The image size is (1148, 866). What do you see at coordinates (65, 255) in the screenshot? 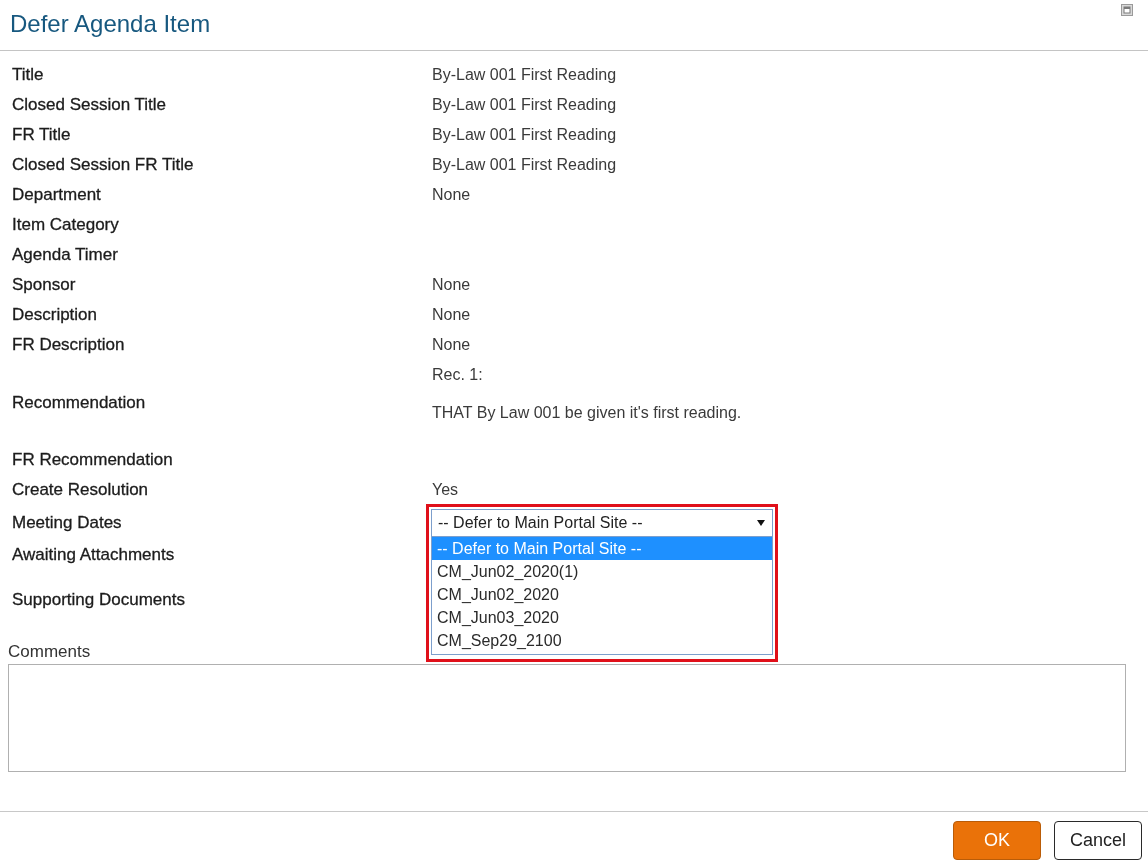
I see `field-label: Agenda Timer` at bounding box center [65, 255].